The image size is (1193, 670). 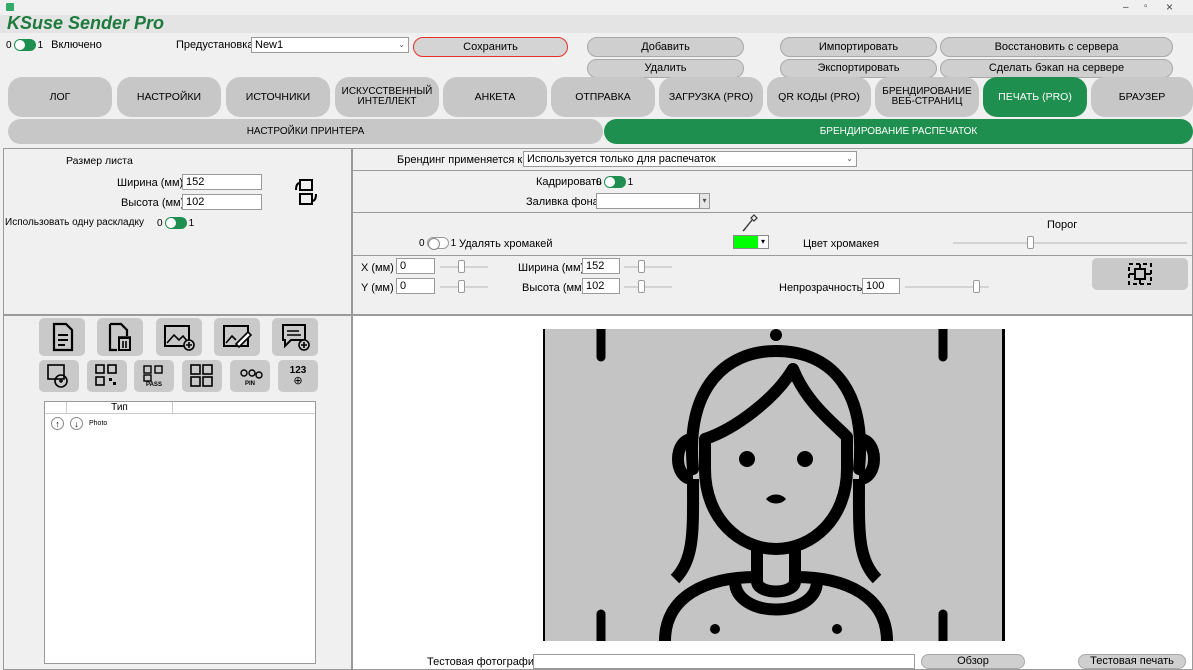 What do you see at coordinates (306, 192) in the screenshot?
I see `rotate-orientation-icon` at bounding box center [306, 192].